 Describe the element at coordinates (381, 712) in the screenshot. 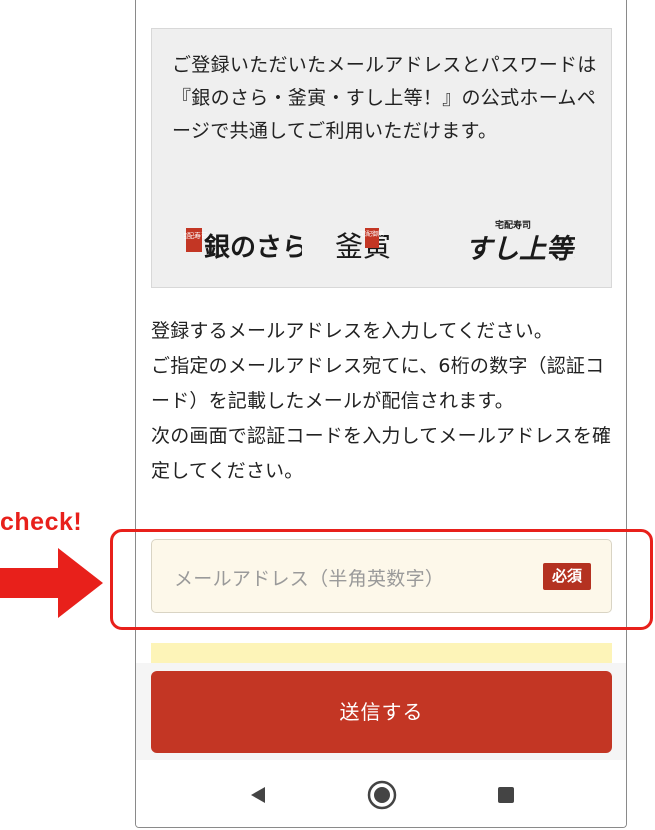

I see `send-button: 送信する` at that location.